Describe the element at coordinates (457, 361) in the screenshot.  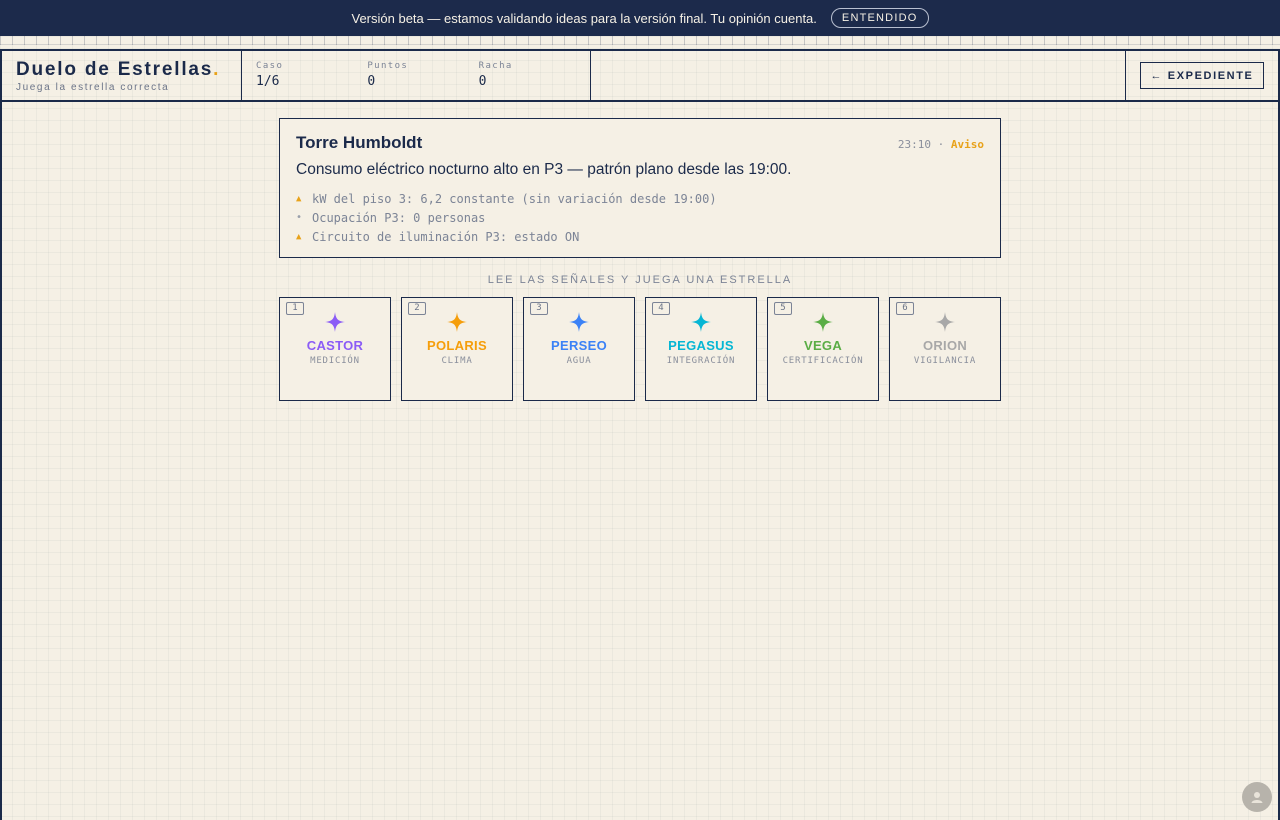
I see `card-category: CLIMA` at that location.